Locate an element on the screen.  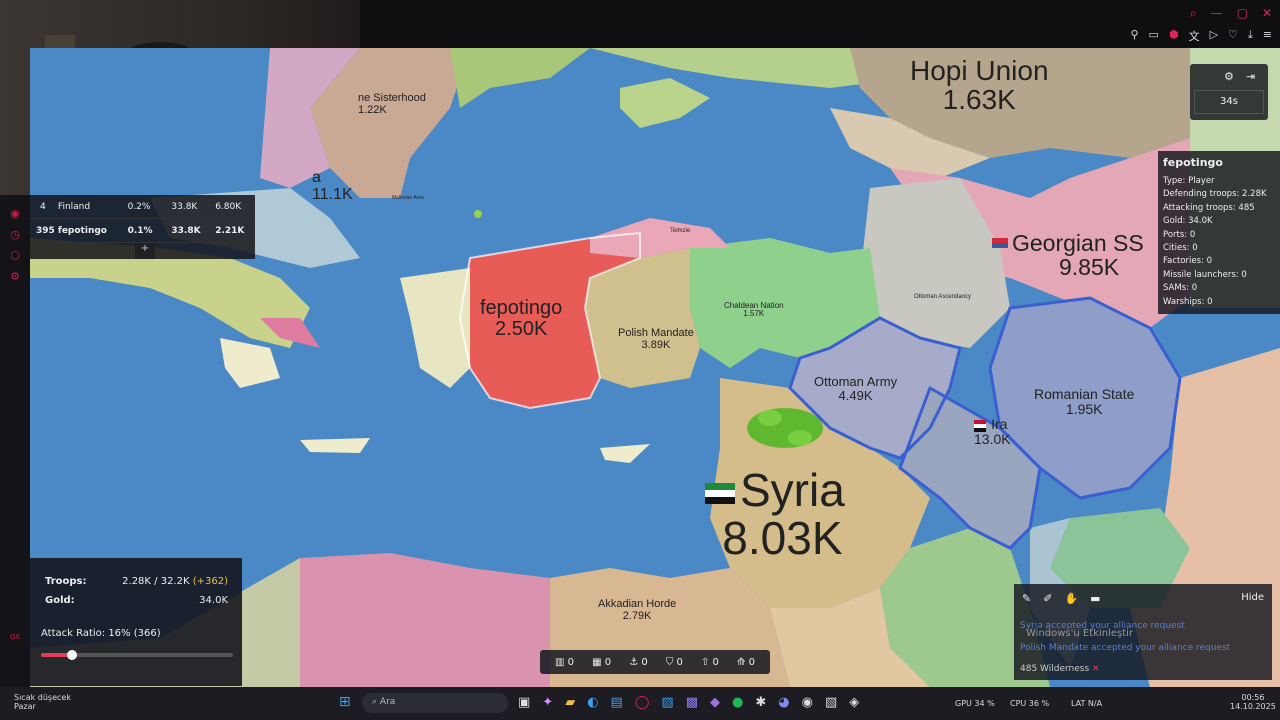
shield-icon: ⬢ is located at coordinates (1174, 36).